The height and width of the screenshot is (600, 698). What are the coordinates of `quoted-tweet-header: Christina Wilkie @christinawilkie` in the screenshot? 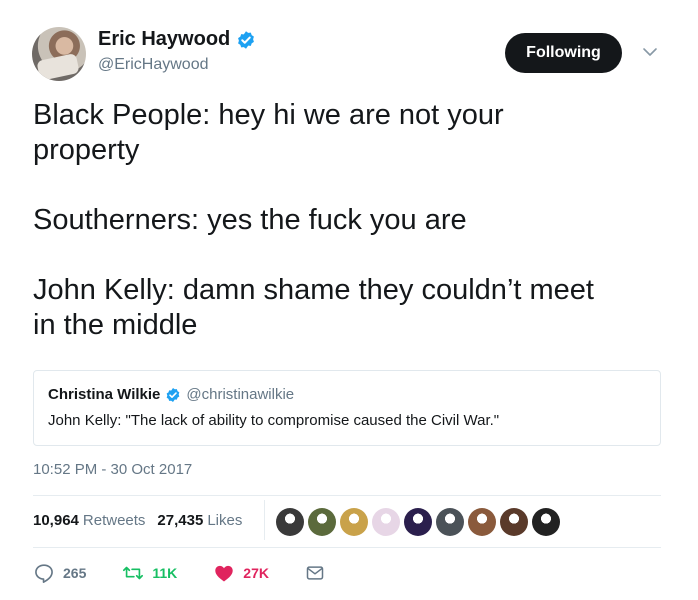 It's located at (171, 394).